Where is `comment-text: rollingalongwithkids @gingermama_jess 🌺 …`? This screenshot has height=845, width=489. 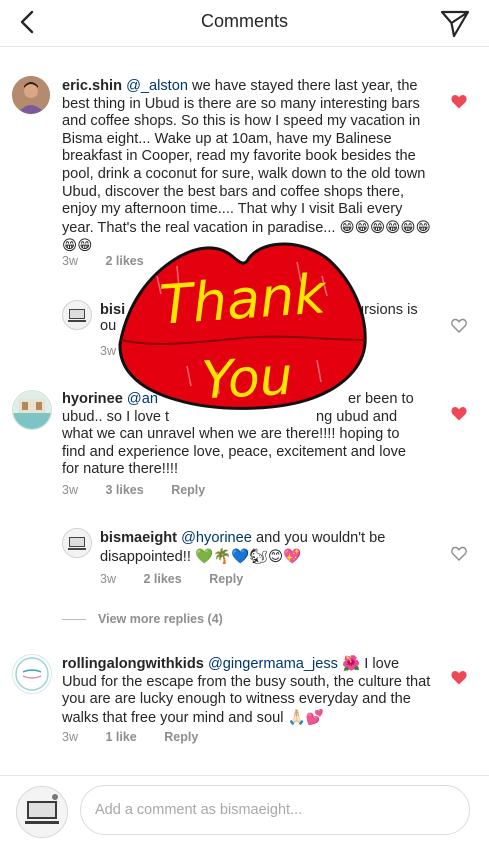
comment-text: rollingalongwithkids @gingermama_jess 🌺 … is located at coordinates (248, 691).